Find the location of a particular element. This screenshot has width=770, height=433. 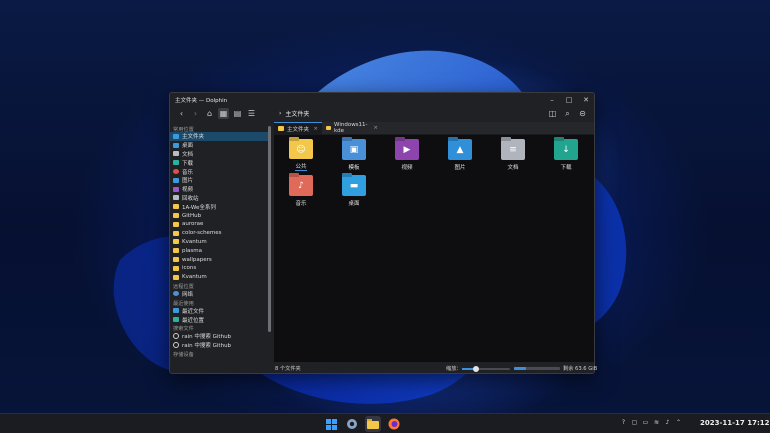

tray-display-icon: ▭ is located at coordinates (645, 423).